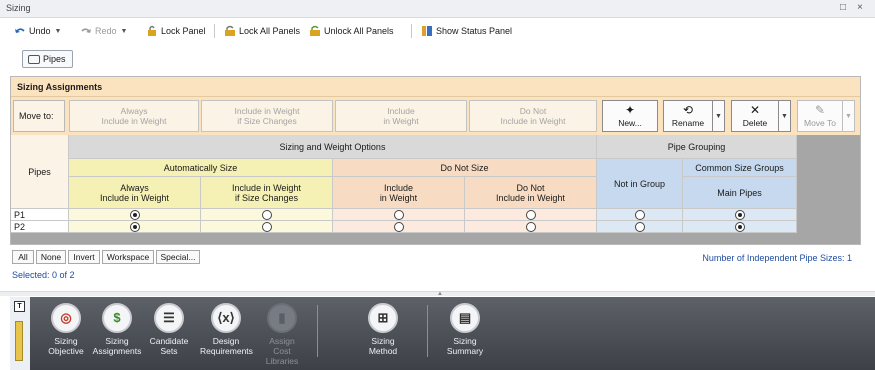 Image resolution: width=875 pixels, height=370 pixels. I want to click on main-pipes-group-header: Main Pipes, so click(740, 193).